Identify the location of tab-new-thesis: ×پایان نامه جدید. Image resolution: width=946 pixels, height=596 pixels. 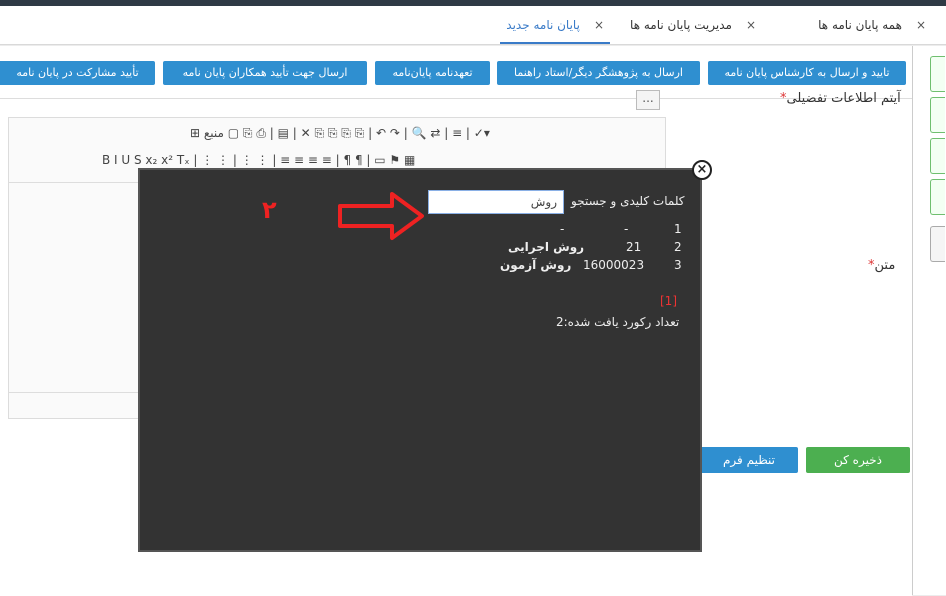
(555, 25).